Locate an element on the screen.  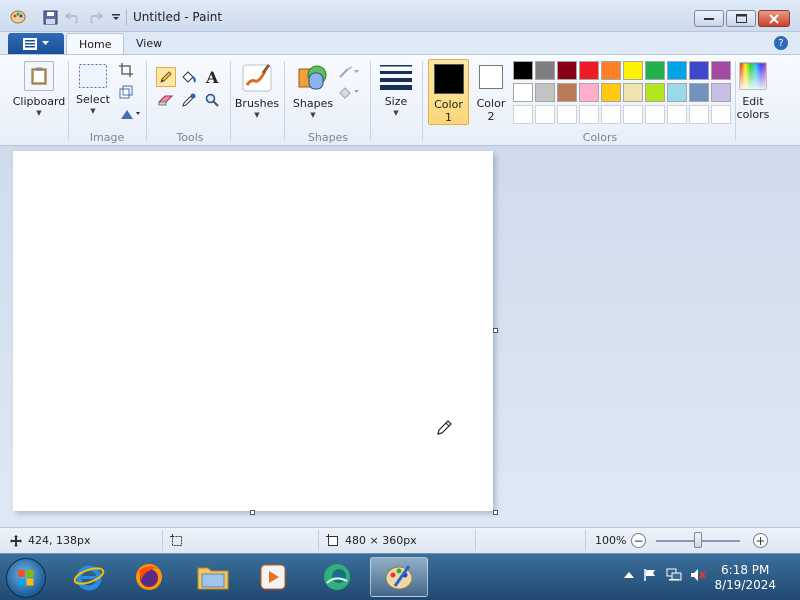
status-bar: 424, 138px 480 × 360px 100% − + is located at coordinates (400, 540).